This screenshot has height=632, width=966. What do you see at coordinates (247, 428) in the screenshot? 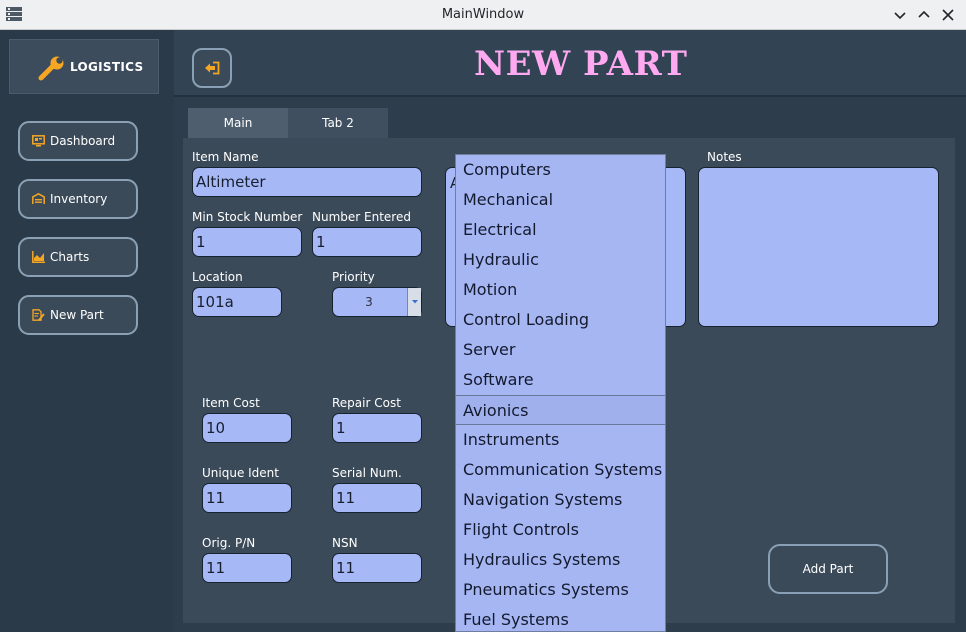
I see `item-cost-input: 10` at bounding box center [247, 428].